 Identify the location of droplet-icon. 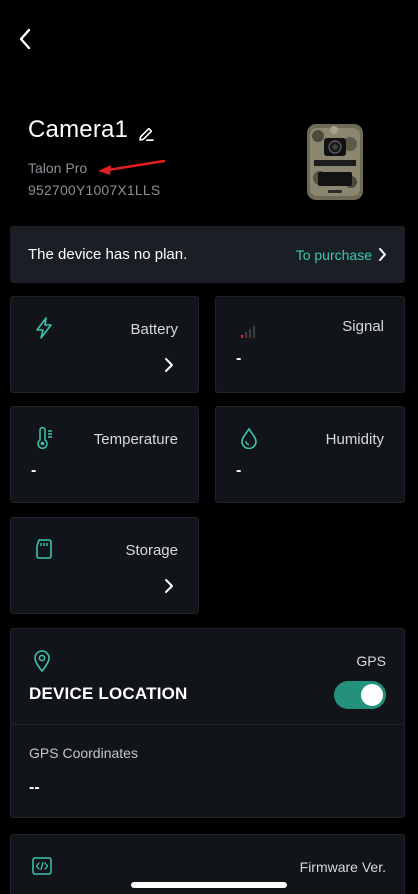
(249, 438).